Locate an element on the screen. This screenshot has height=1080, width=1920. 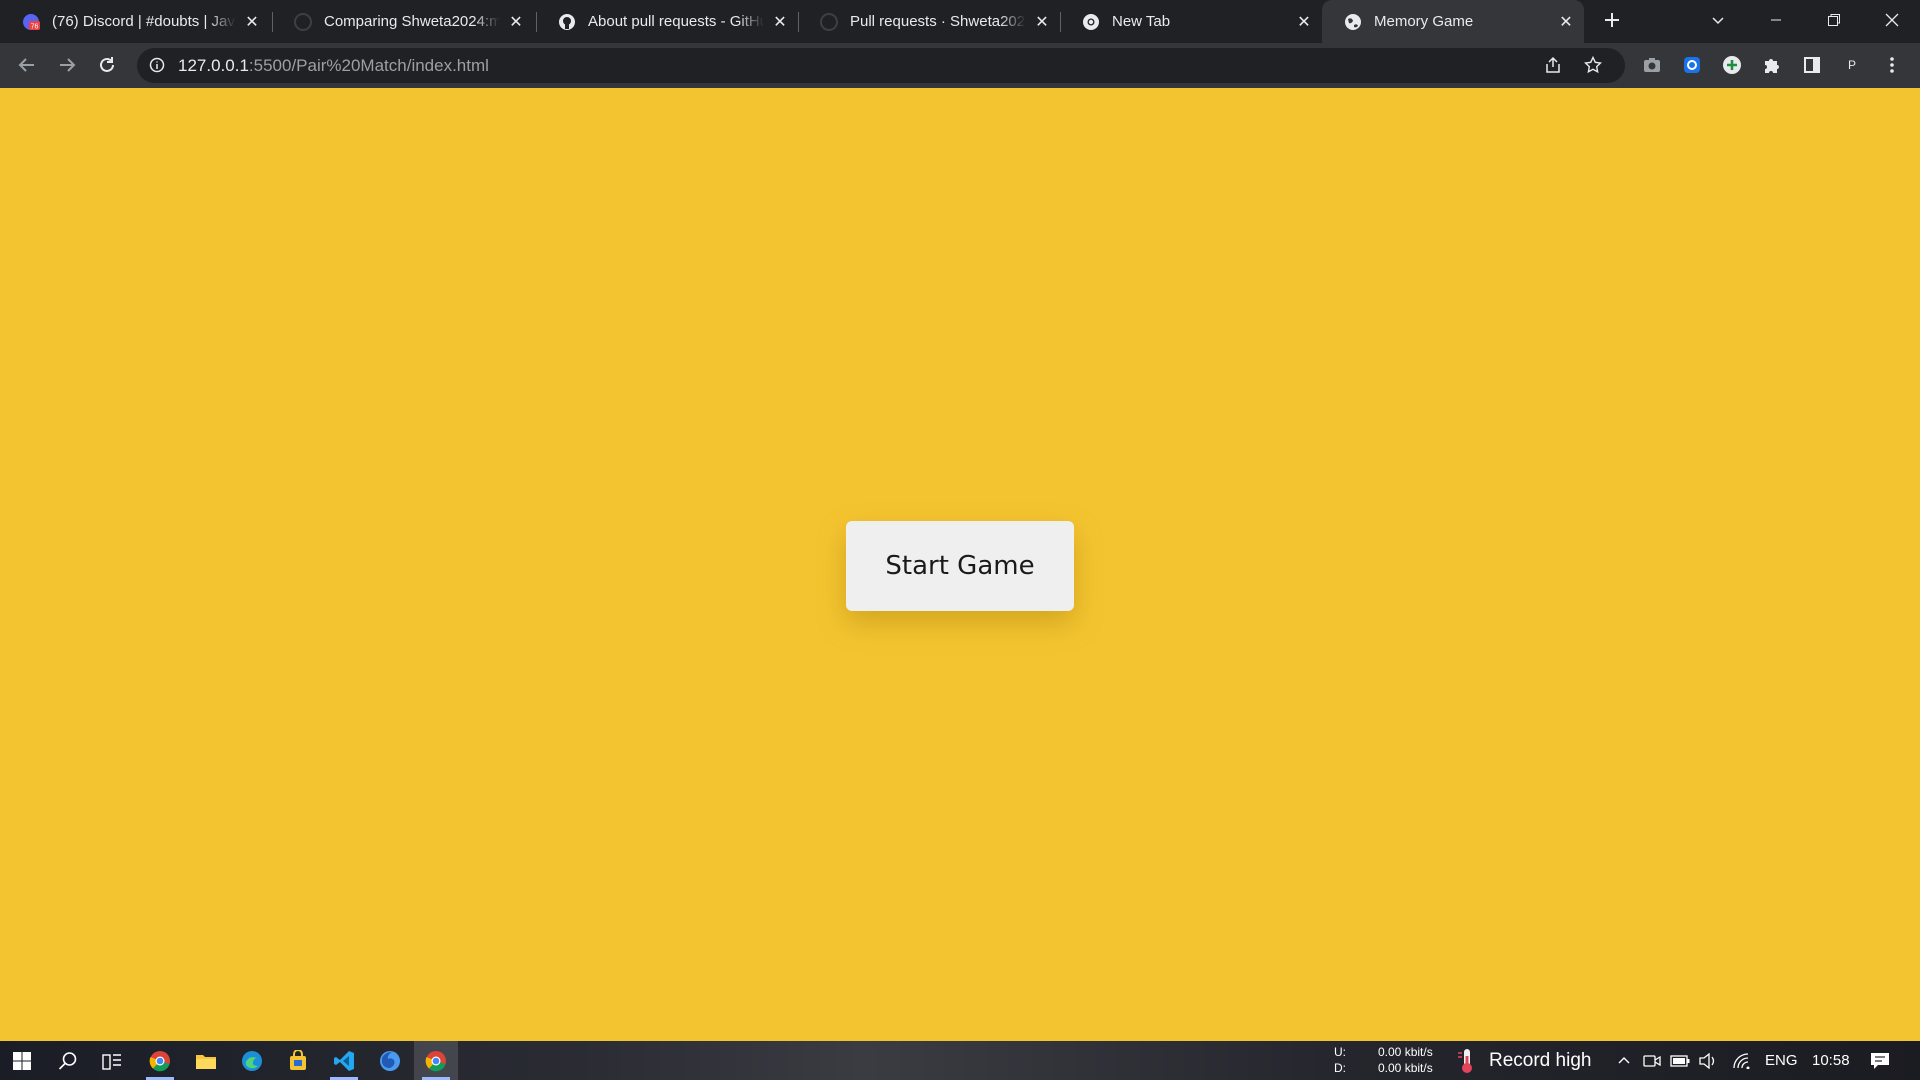
chevron-down-icon is located at coordinates (1718, 21).